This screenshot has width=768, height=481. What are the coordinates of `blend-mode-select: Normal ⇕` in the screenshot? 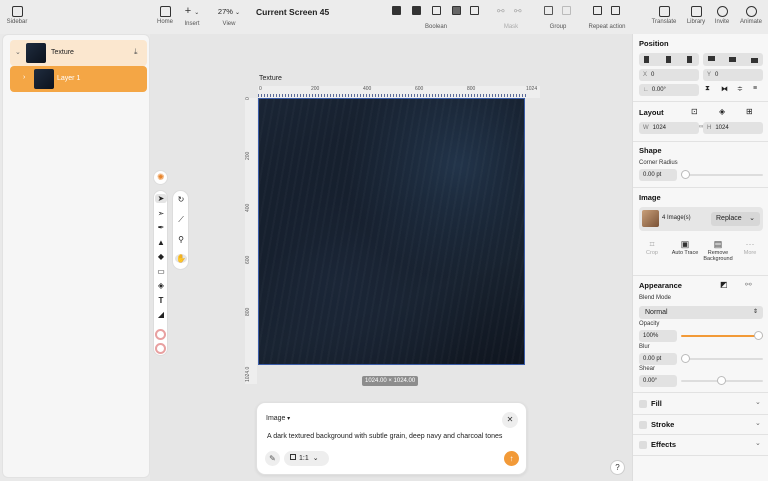 It's located at (701, 312).